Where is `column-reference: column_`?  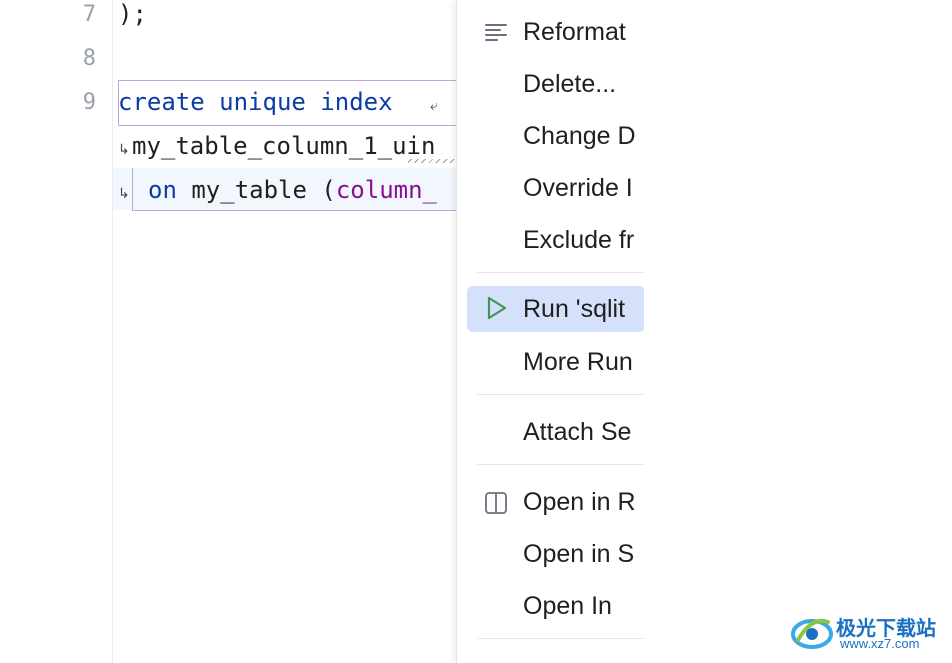 column-reference: column_ is located at coordinates (386, 190).